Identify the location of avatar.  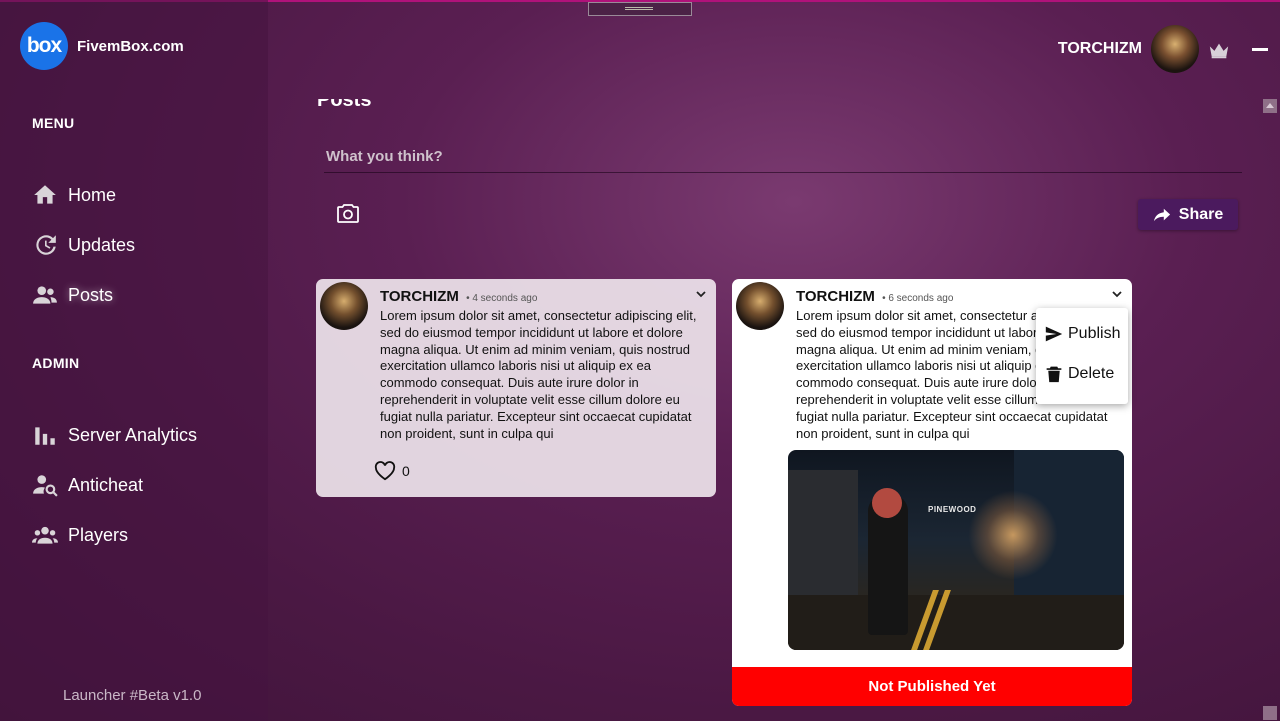
(1175, 49).